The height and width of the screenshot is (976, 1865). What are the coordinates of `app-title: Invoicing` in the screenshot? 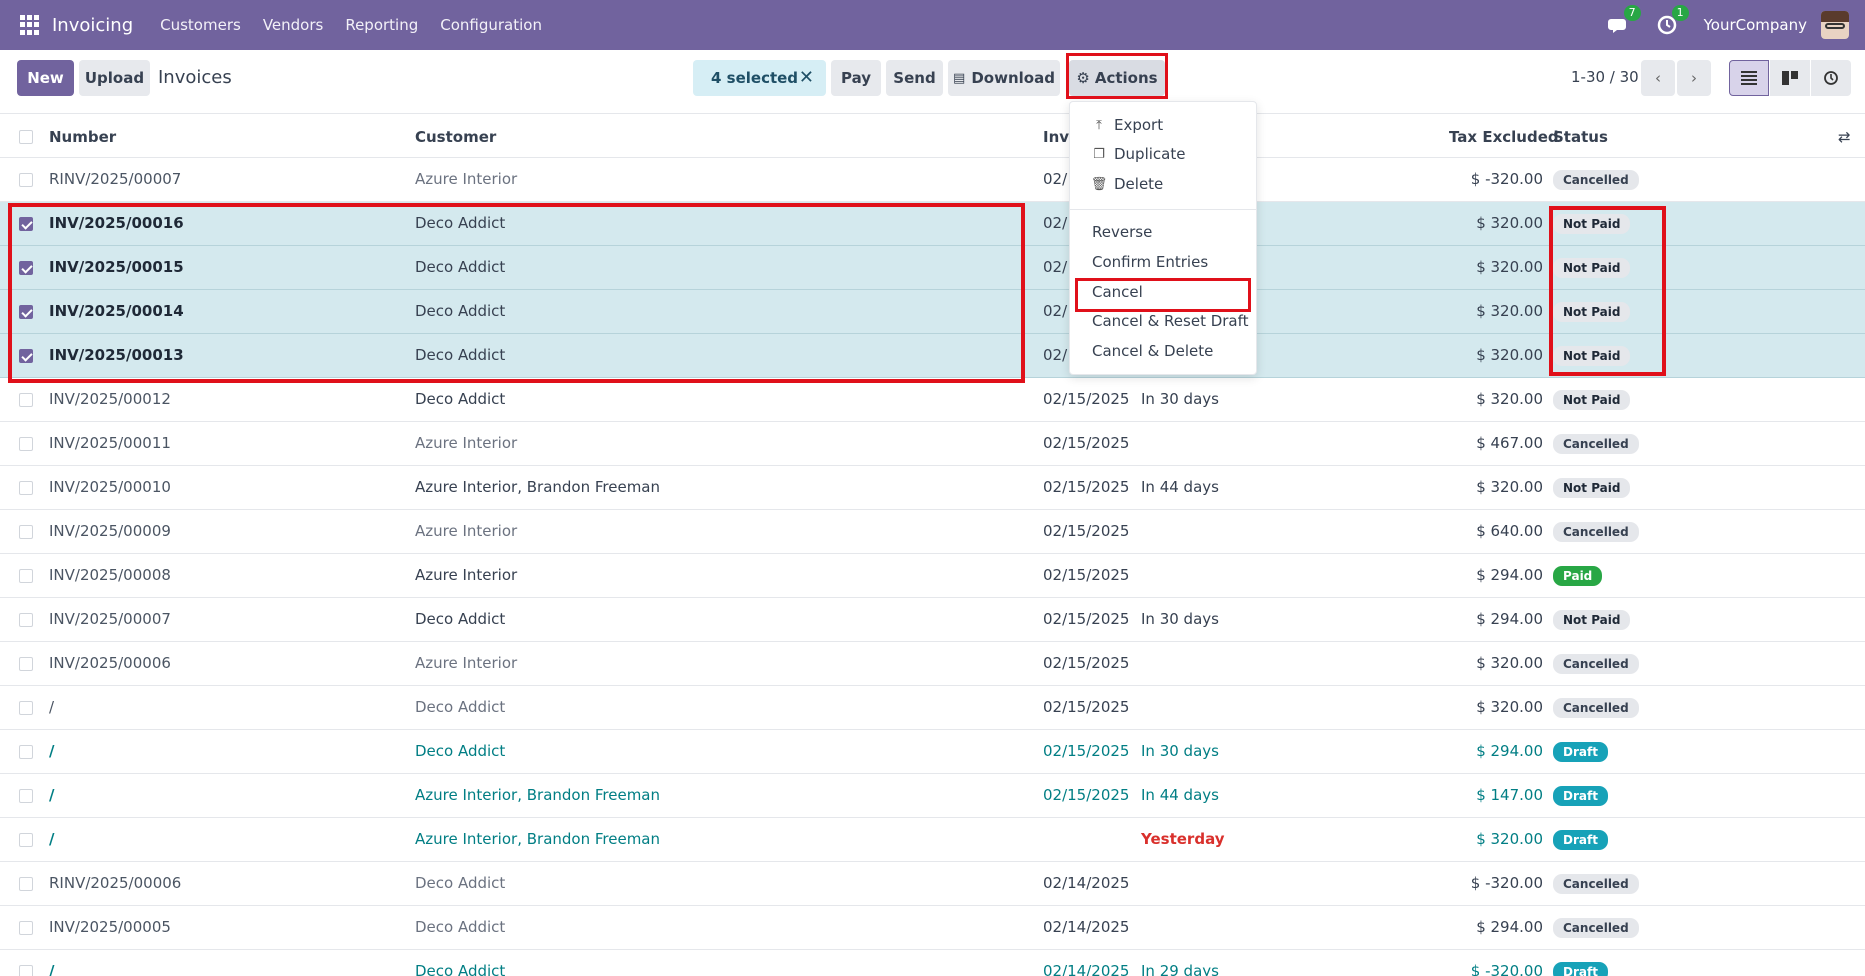 It's located at (92, 25).